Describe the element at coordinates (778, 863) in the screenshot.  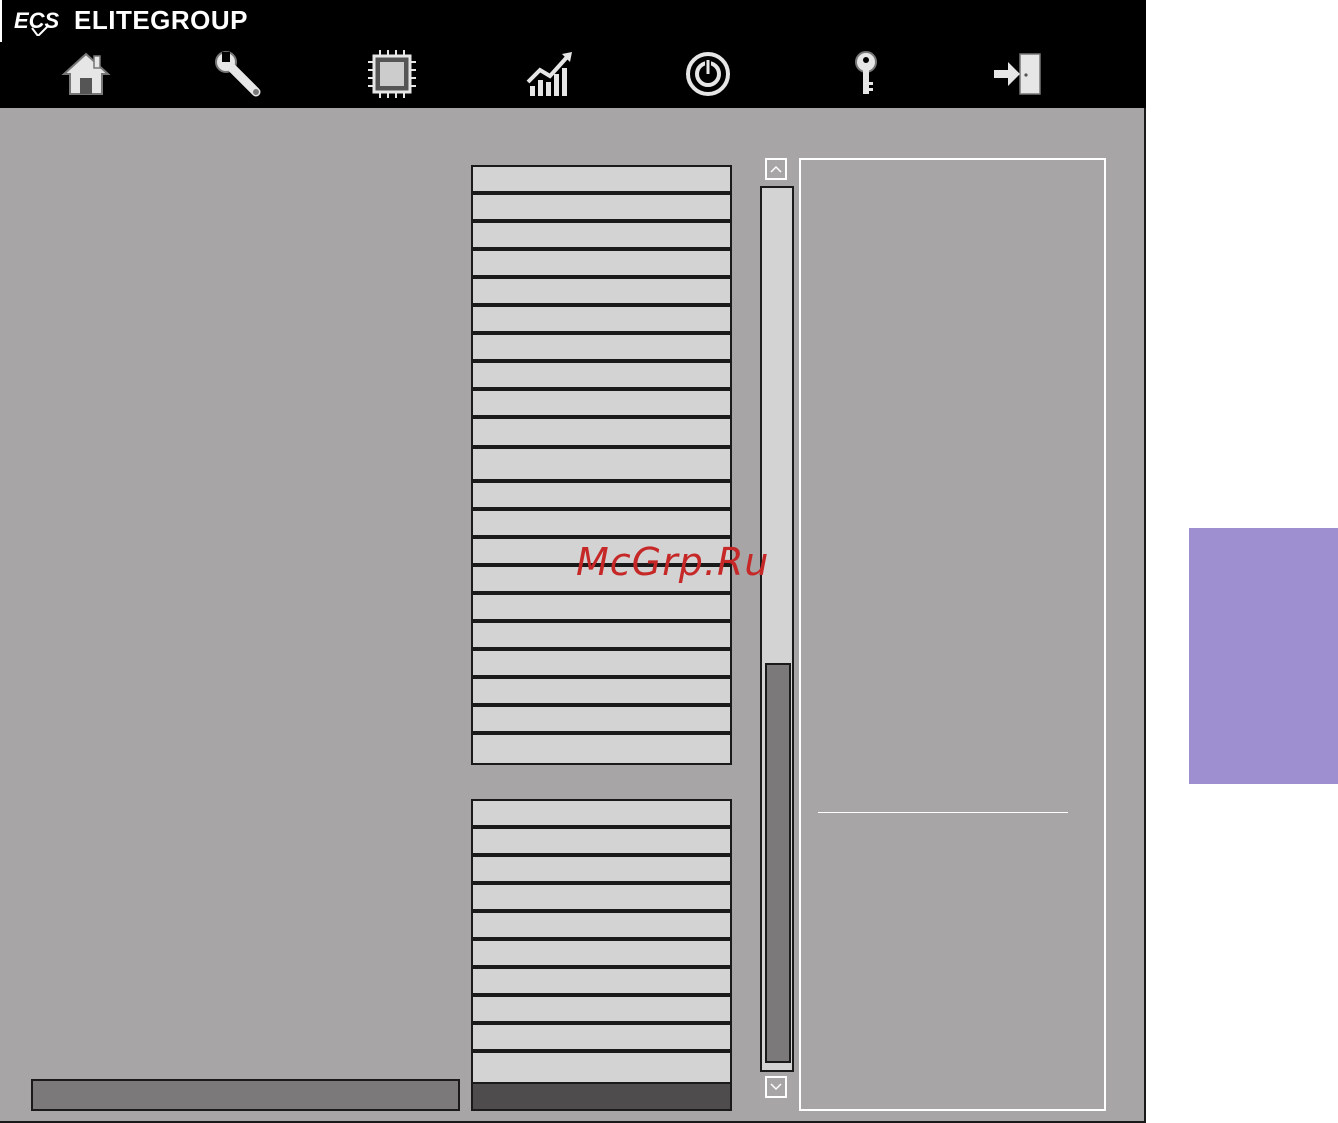
I see `scrollbar-thumb` at that location.